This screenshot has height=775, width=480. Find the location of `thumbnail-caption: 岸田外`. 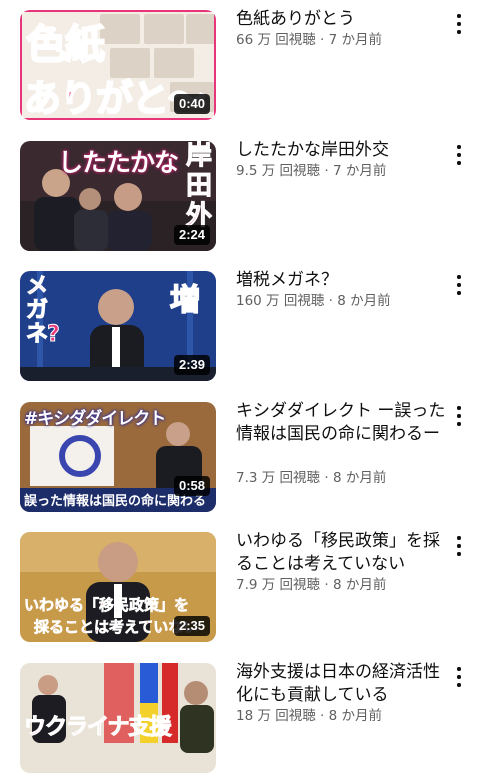

thumbnail-caption: 岸田外 is located at coordinates (199, 186).